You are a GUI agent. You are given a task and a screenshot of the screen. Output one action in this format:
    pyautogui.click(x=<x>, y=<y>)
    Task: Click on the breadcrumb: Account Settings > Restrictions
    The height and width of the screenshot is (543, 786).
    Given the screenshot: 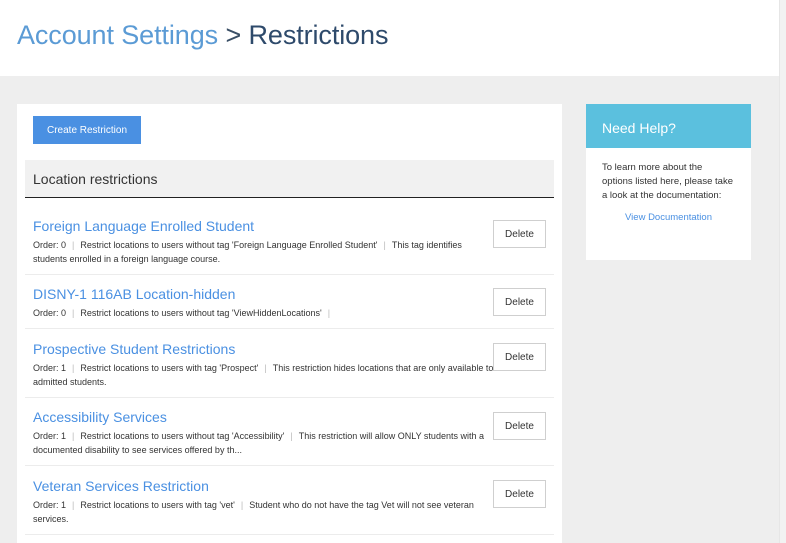 What is the action you would take?
    pyautogui.click(x=202, y=35)
    